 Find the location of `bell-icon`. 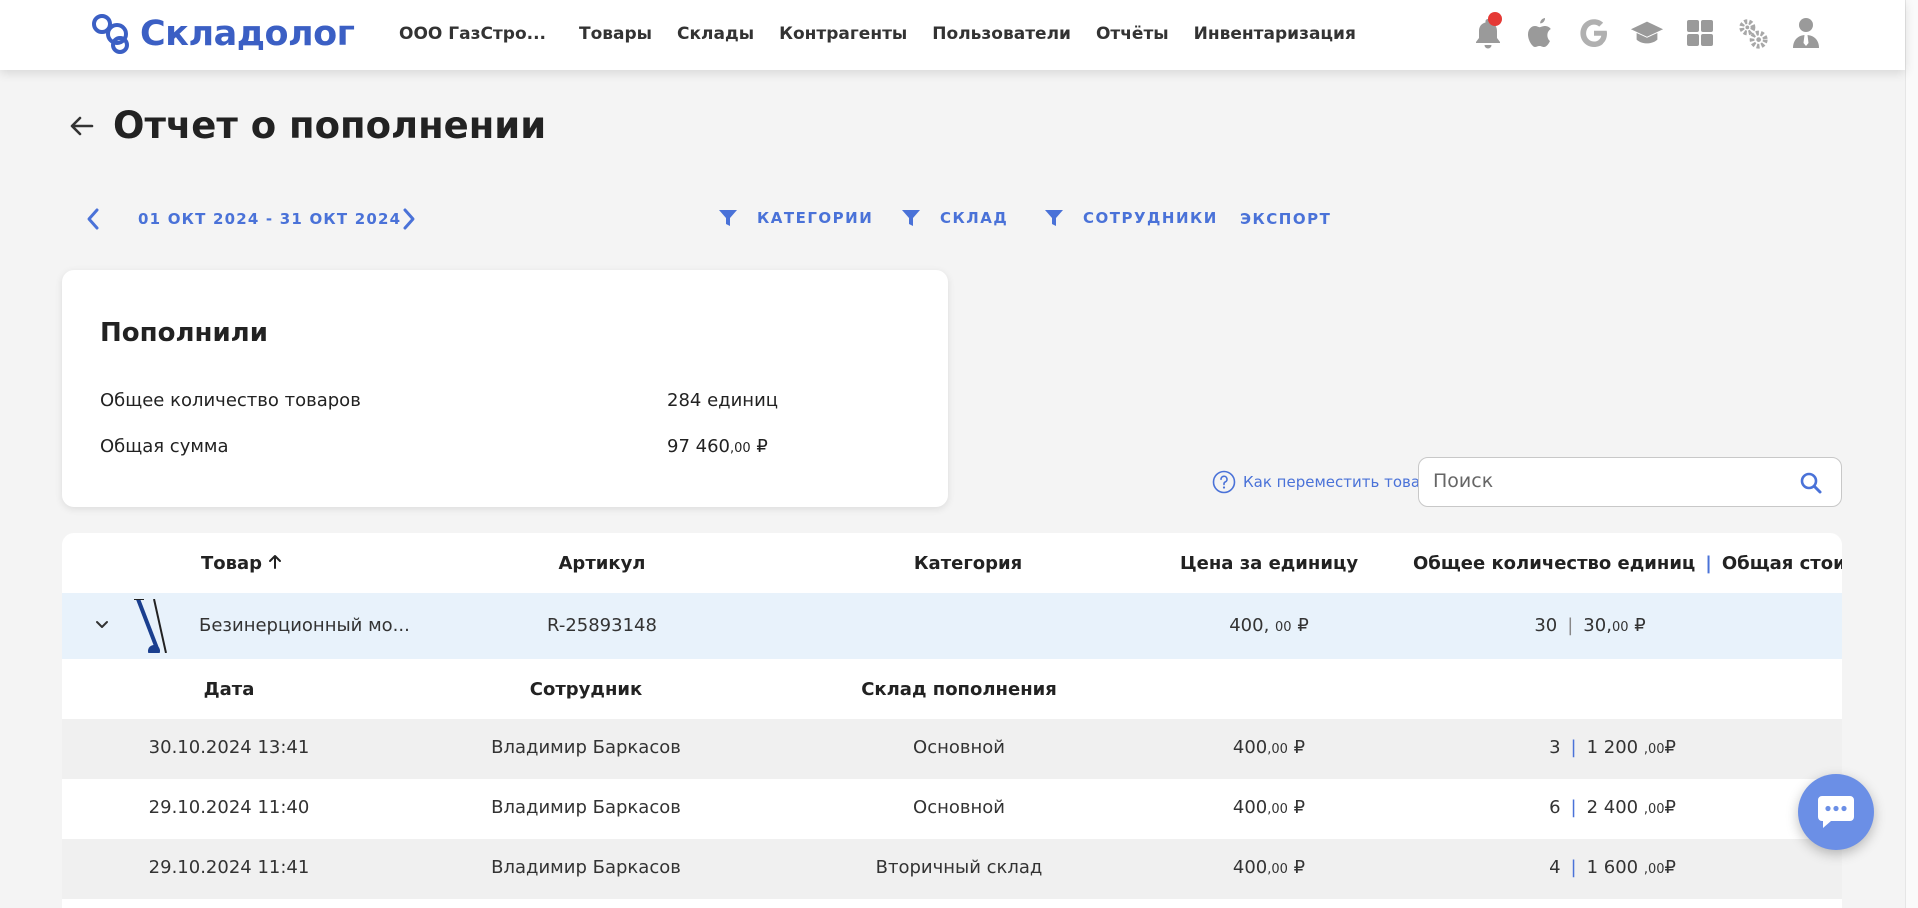

bell-icon is located at coordinates (1488, 32).